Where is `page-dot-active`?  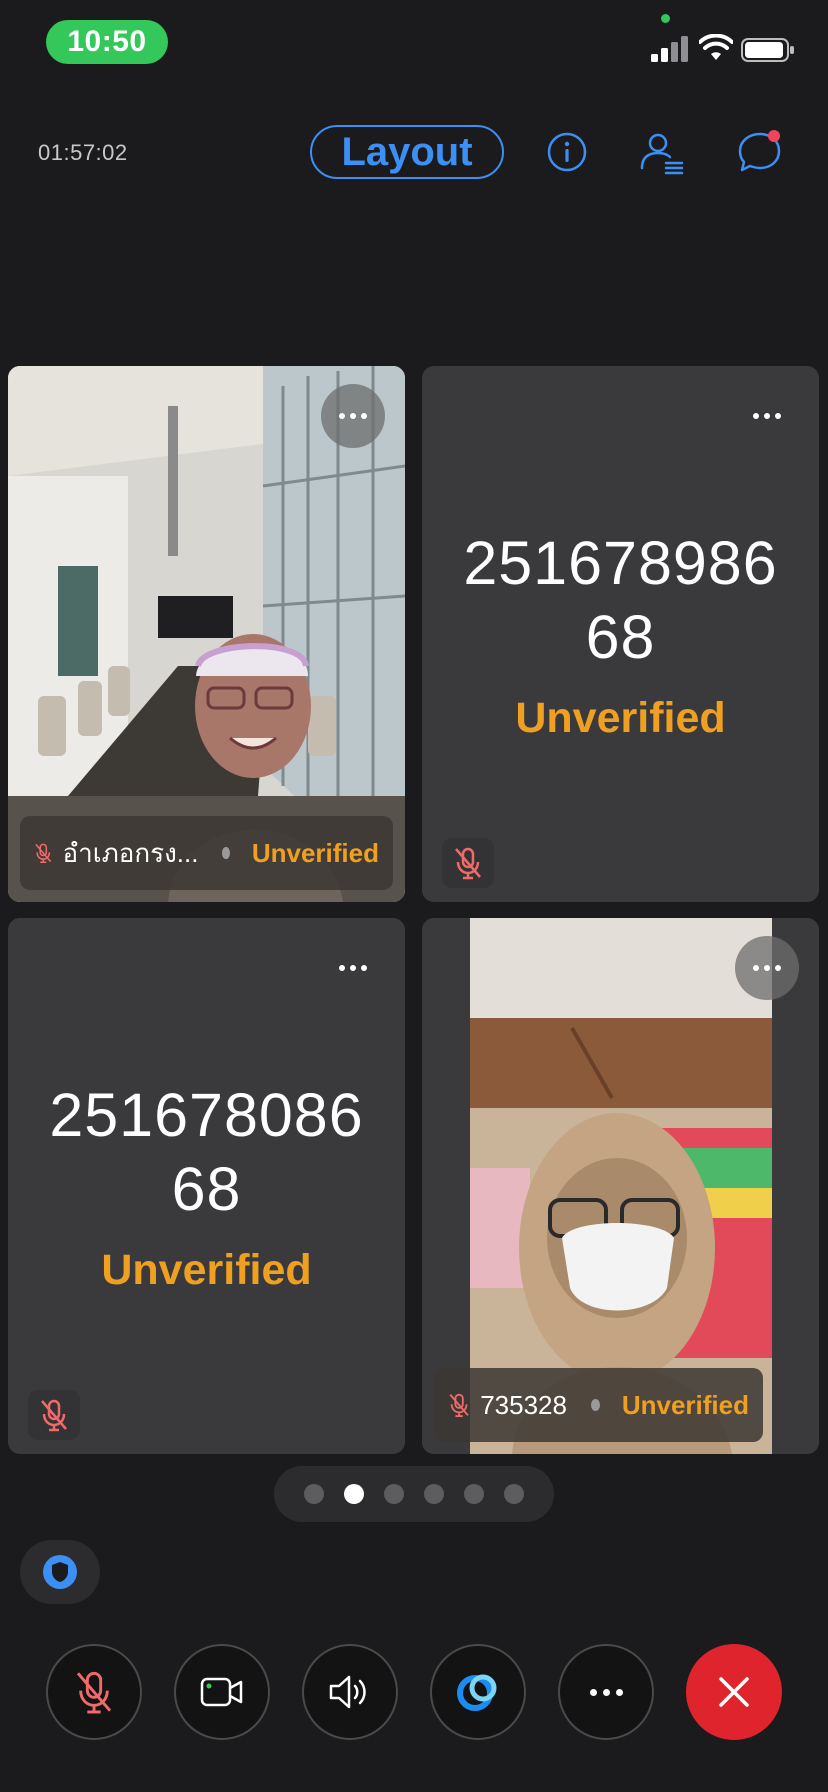
page-dot-active is located at coordinates (354, 1494).